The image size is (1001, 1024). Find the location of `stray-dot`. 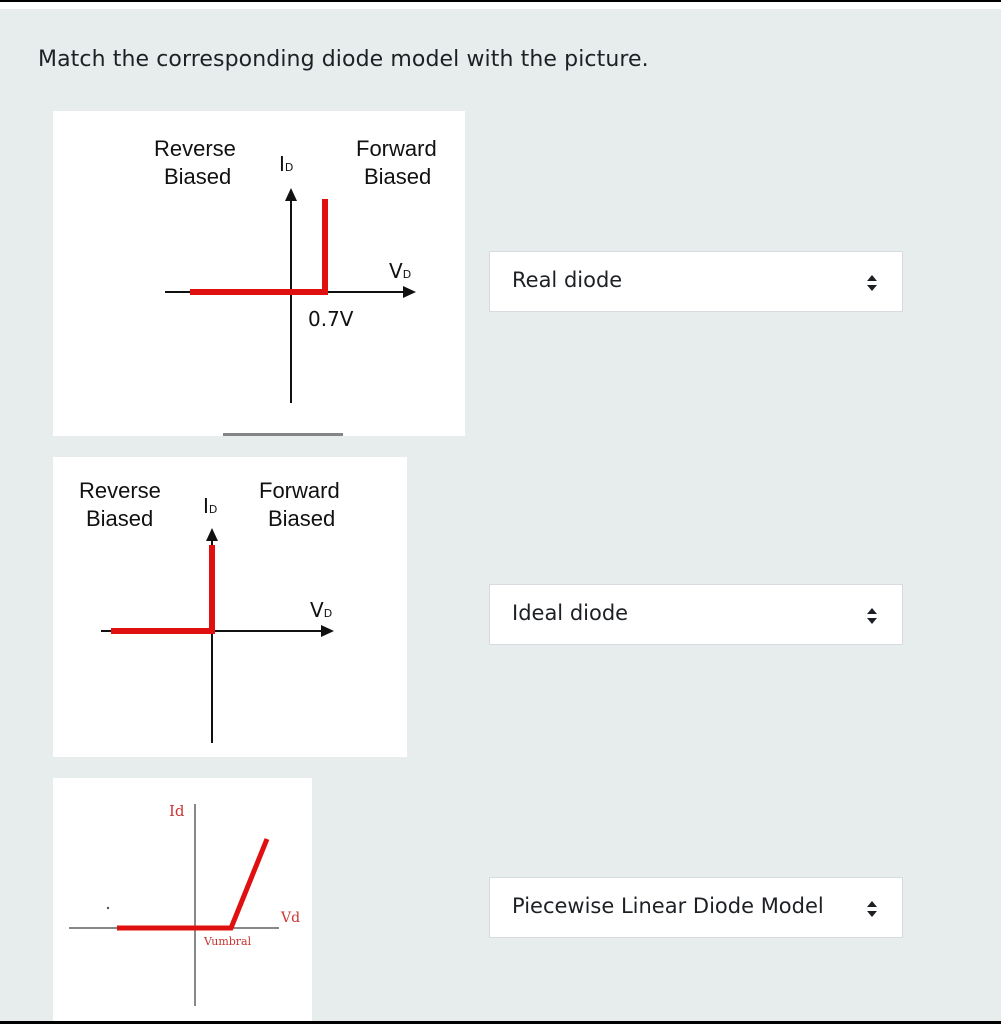

stray-dot is located at coordinates (108, 908).